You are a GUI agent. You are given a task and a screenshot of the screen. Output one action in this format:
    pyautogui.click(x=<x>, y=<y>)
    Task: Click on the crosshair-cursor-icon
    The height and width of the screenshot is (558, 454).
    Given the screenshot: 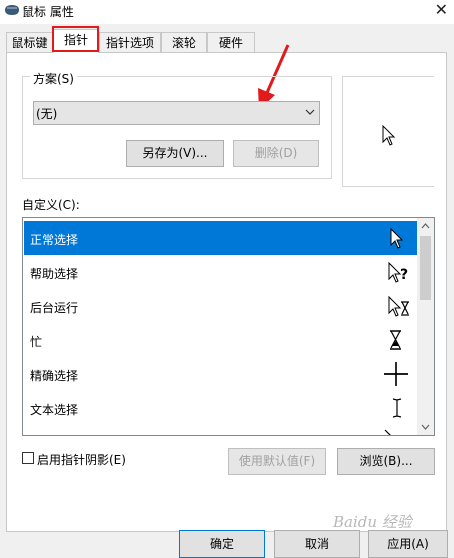 What is the action you would take?
    pyautogui.click(x=396, y=374)
    